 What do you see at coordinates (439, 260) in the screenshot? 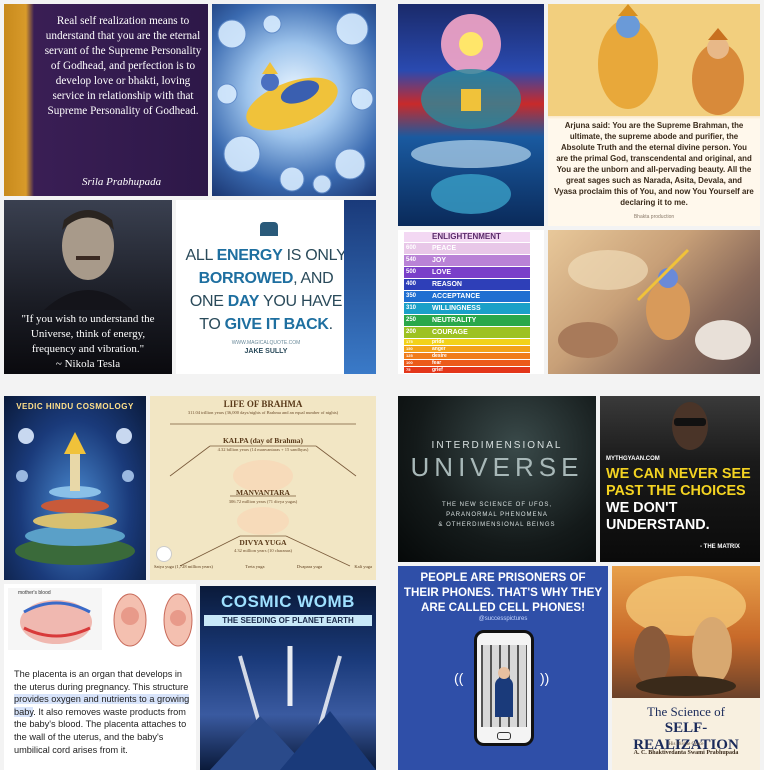
I see `scale-level-label: JOY` at bounding box center [439, 260].